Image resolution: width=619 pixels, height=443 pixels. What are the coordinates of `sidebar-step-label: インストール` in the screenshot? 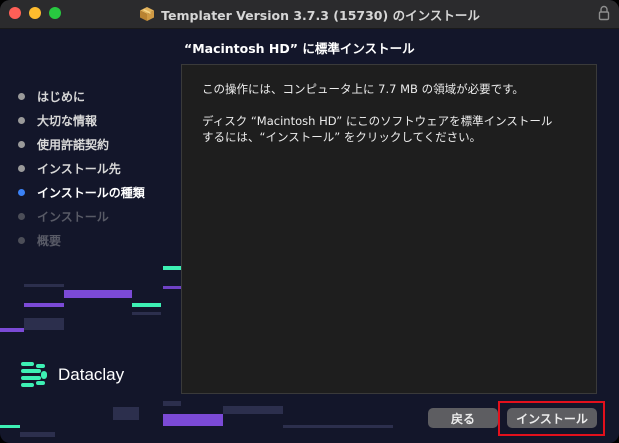 It's located at (73, 216).